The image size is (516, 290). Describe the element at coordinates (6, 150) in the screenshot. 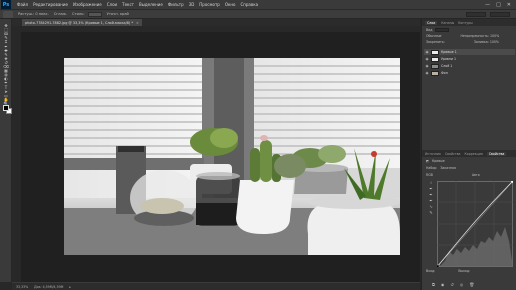

I see `tools-panel: ✥ ⬚ ꝏ ✎ ⌗ ✒ ✚ ✎ ⎈ ↺ ⌫ ▦ ◍ ◐ ✒ T ➤ ▭ ✋ 🔍` at that location.